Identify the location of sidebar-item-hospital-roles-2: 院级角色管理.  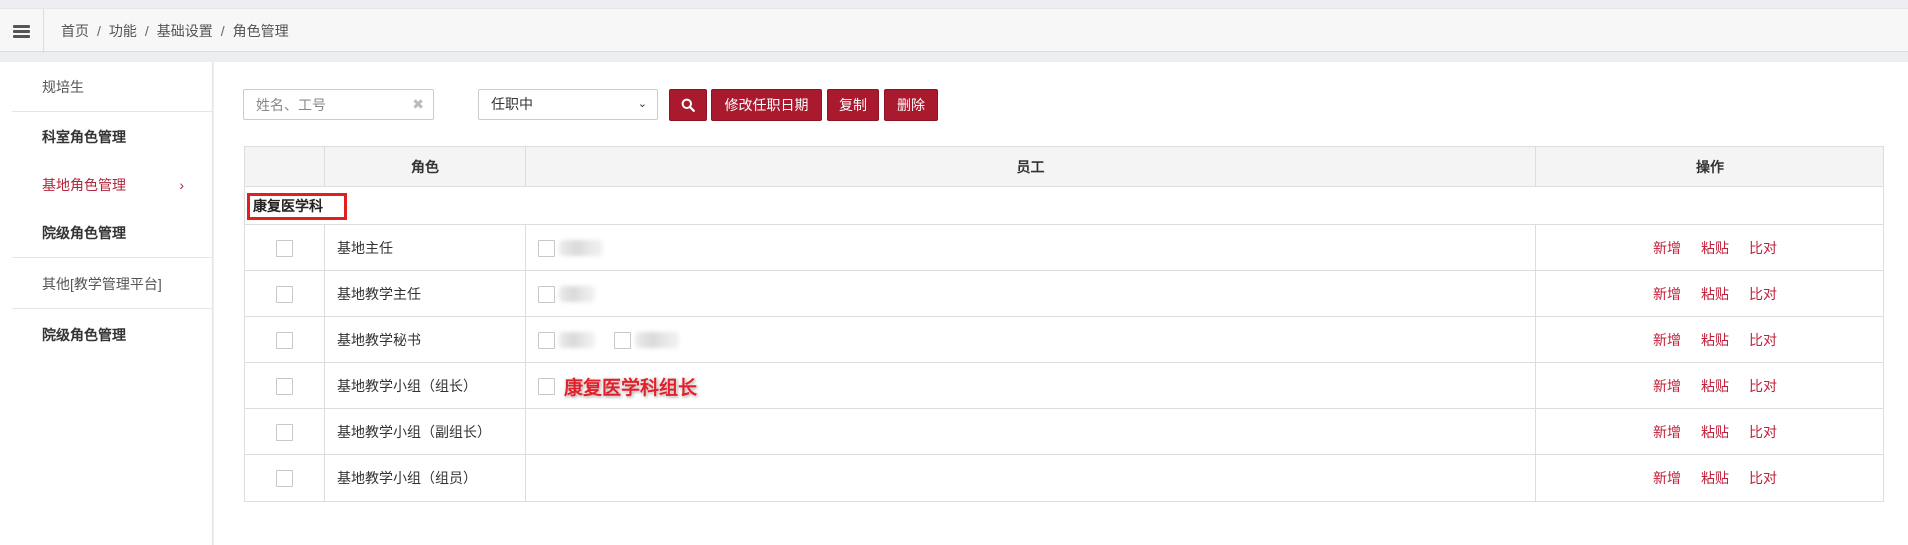
(112, 335).